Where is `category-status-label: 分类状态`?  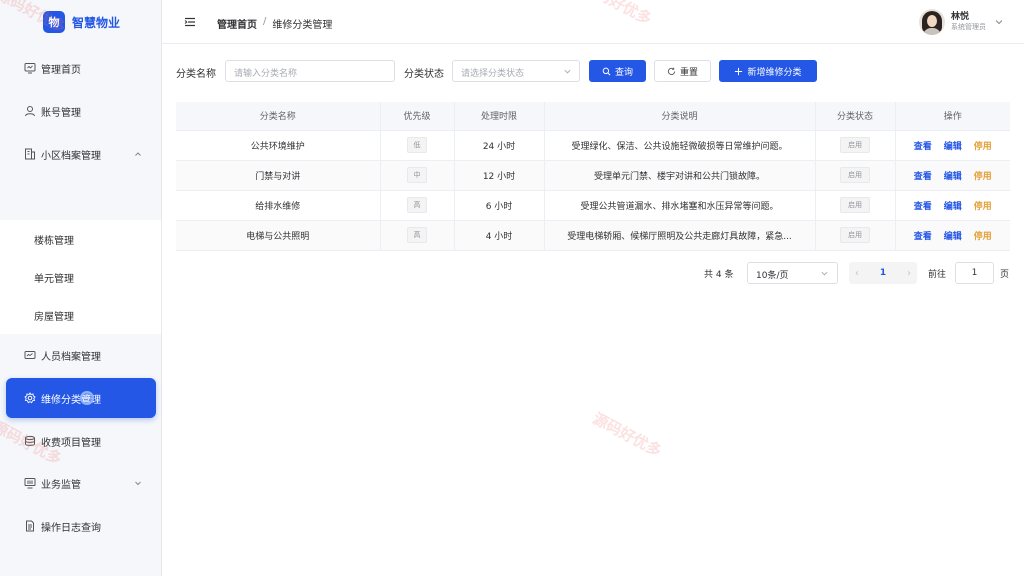 category-status-label: 分类状态 is located at coordinates (424, 74).